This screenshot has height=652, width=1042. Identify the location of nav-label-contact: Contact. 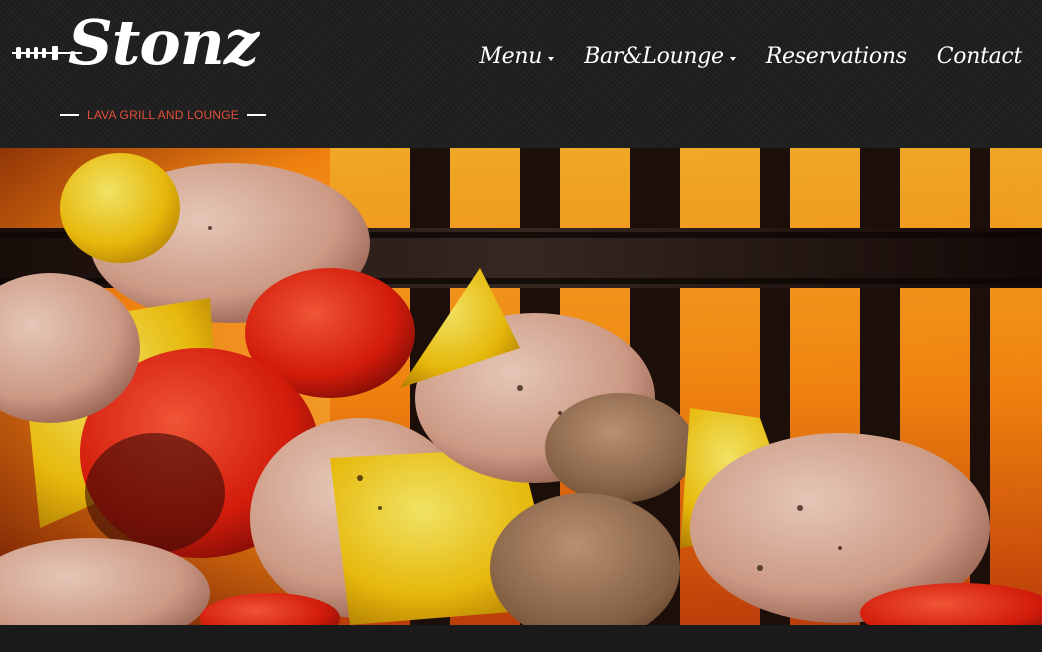
(979, 56).